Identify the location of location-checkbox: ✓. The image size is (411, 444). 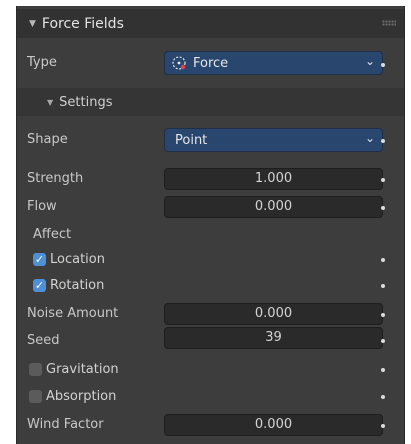
(39, 259).